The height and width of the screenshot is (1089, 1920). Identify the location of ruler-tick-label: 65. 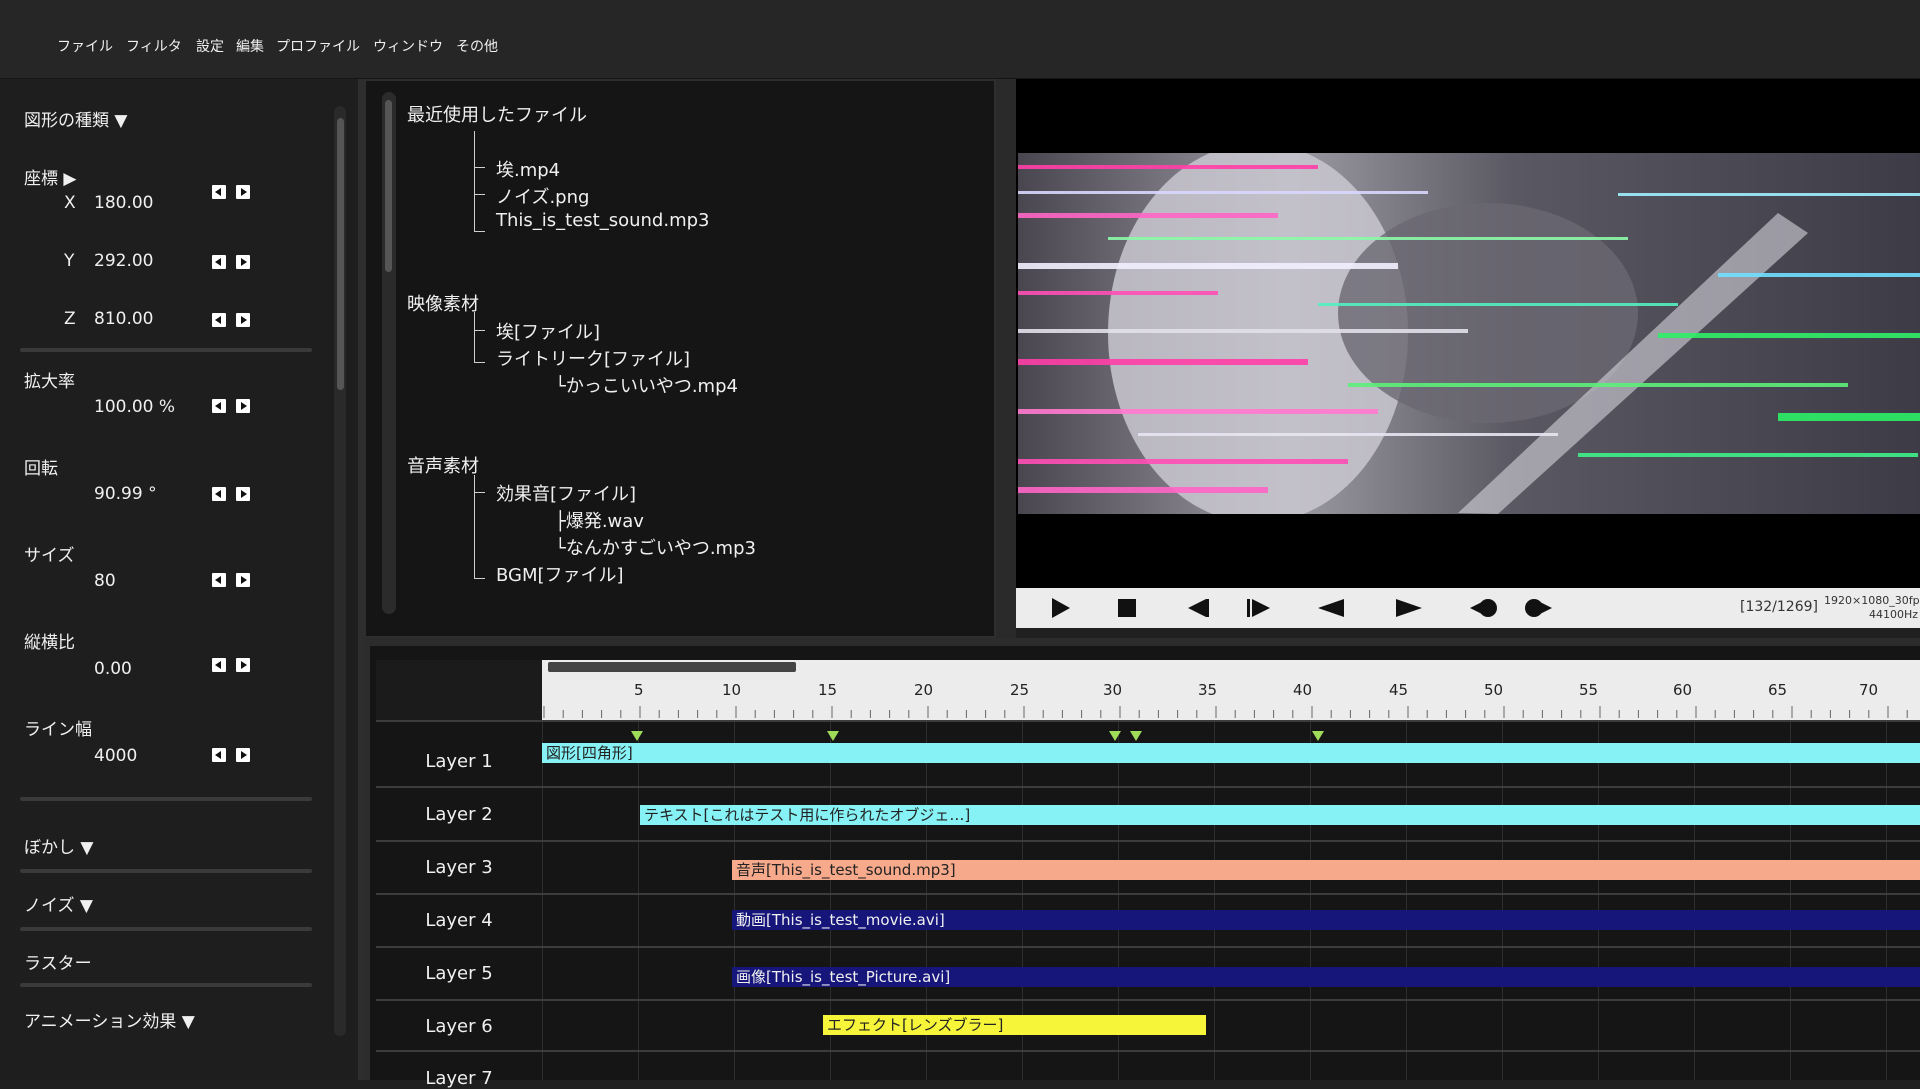
(1778, 690).